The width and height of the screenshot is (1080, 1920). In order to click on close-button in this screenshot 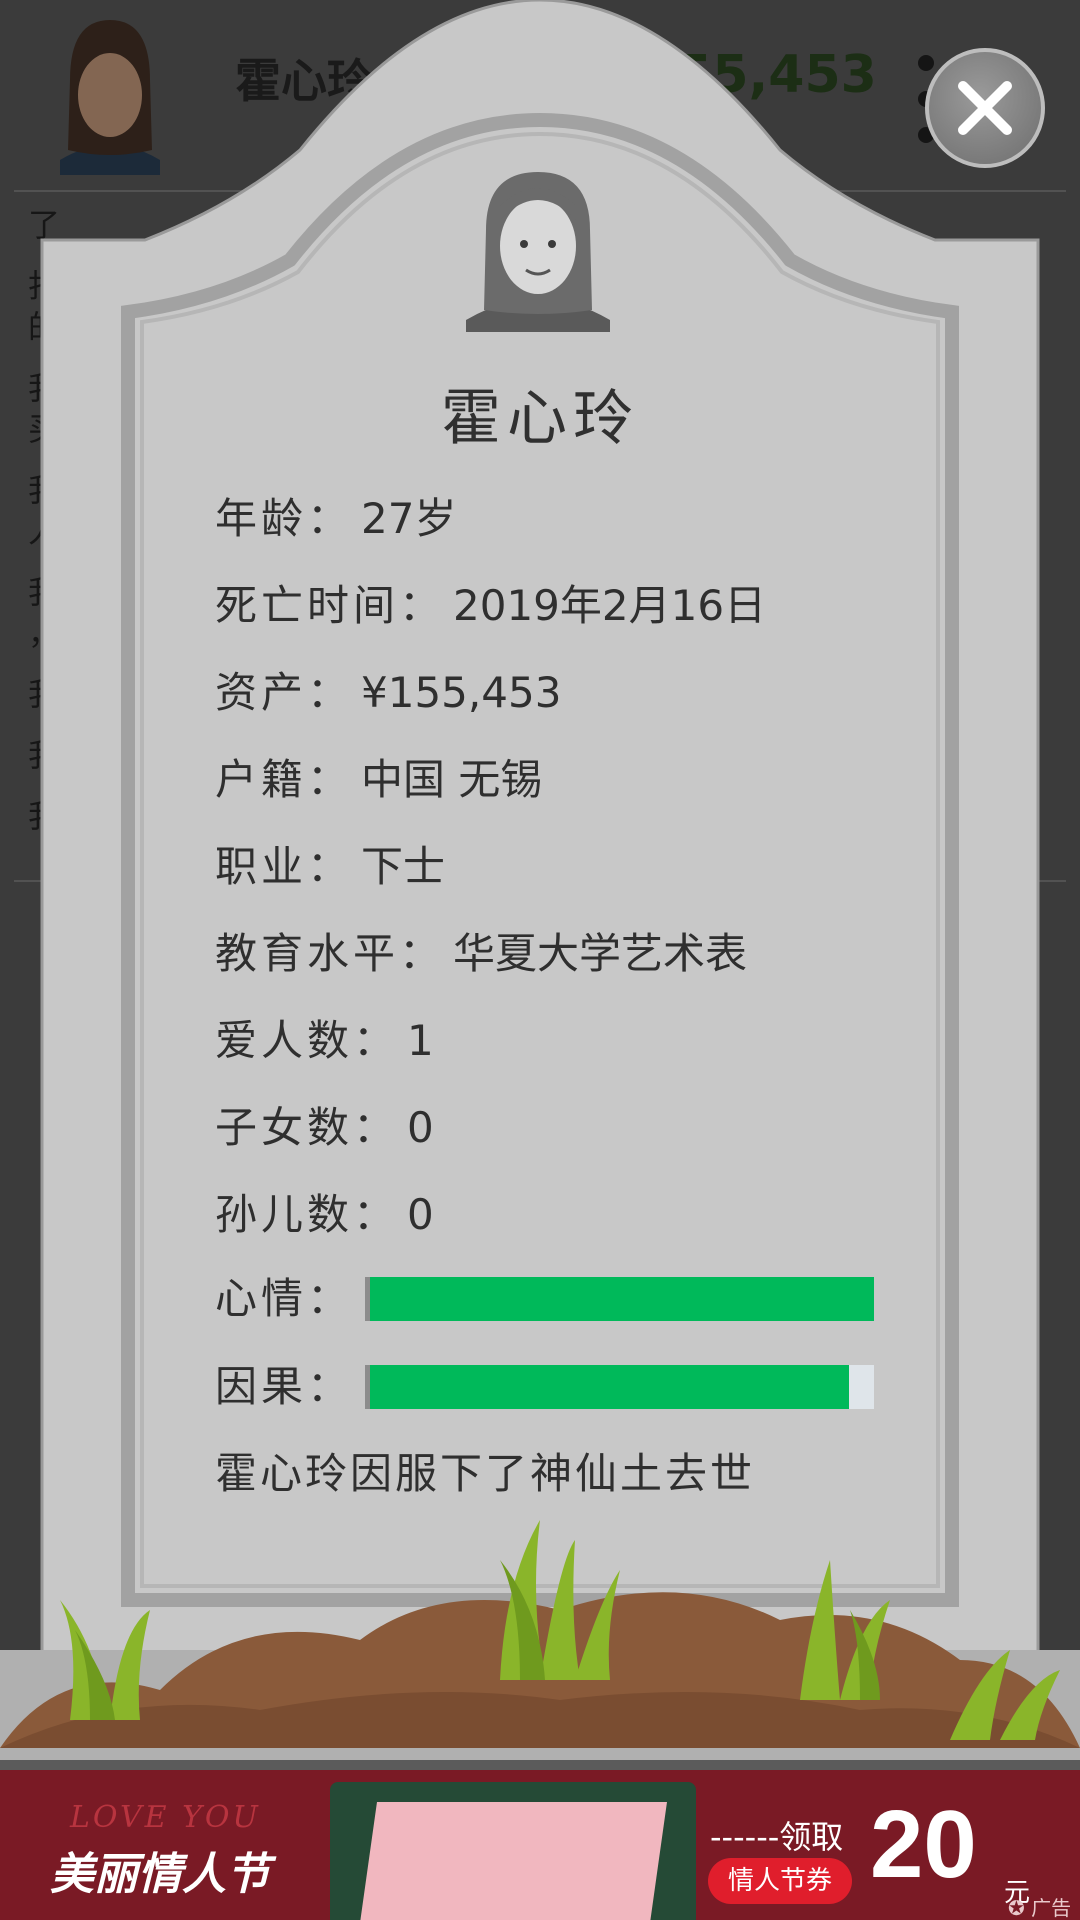, I will do `click(985, 108)`.